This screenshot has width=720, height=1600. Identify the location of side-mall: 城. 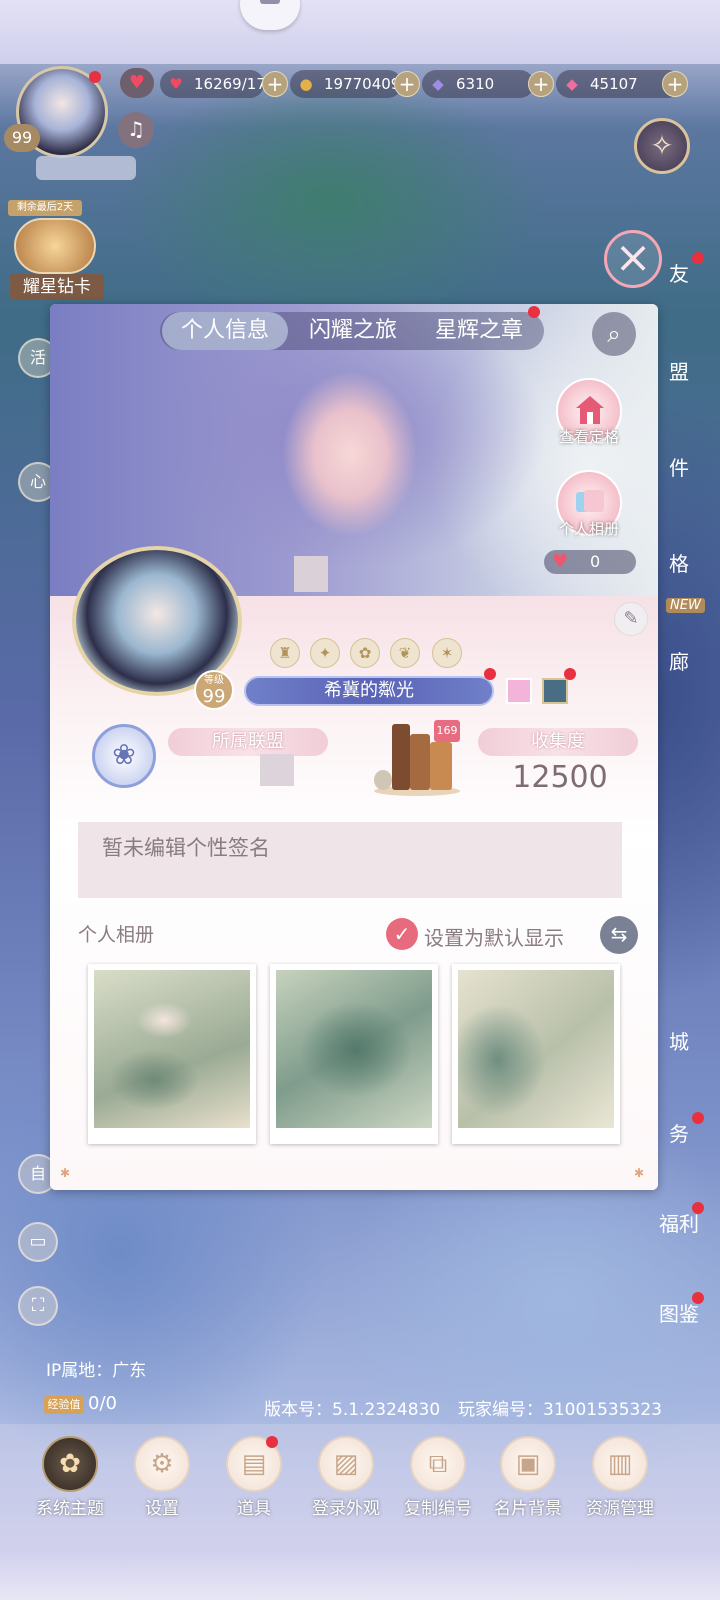
(679, 1040).